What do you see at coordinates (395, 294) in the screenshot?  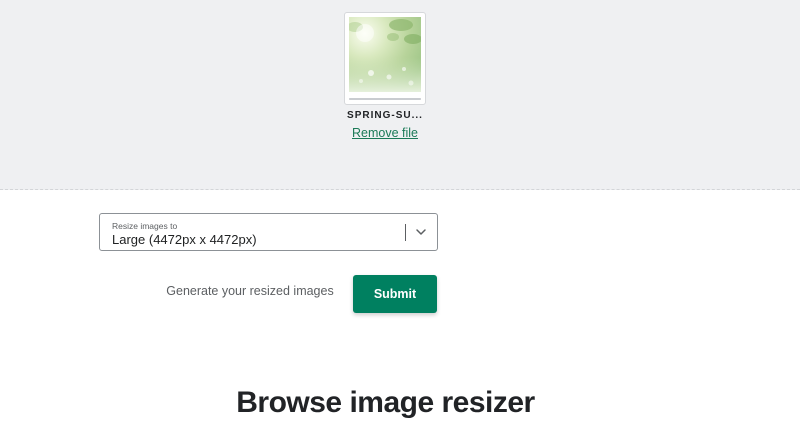 I see `submit-button: Submit` at bounding box center [395, 294].